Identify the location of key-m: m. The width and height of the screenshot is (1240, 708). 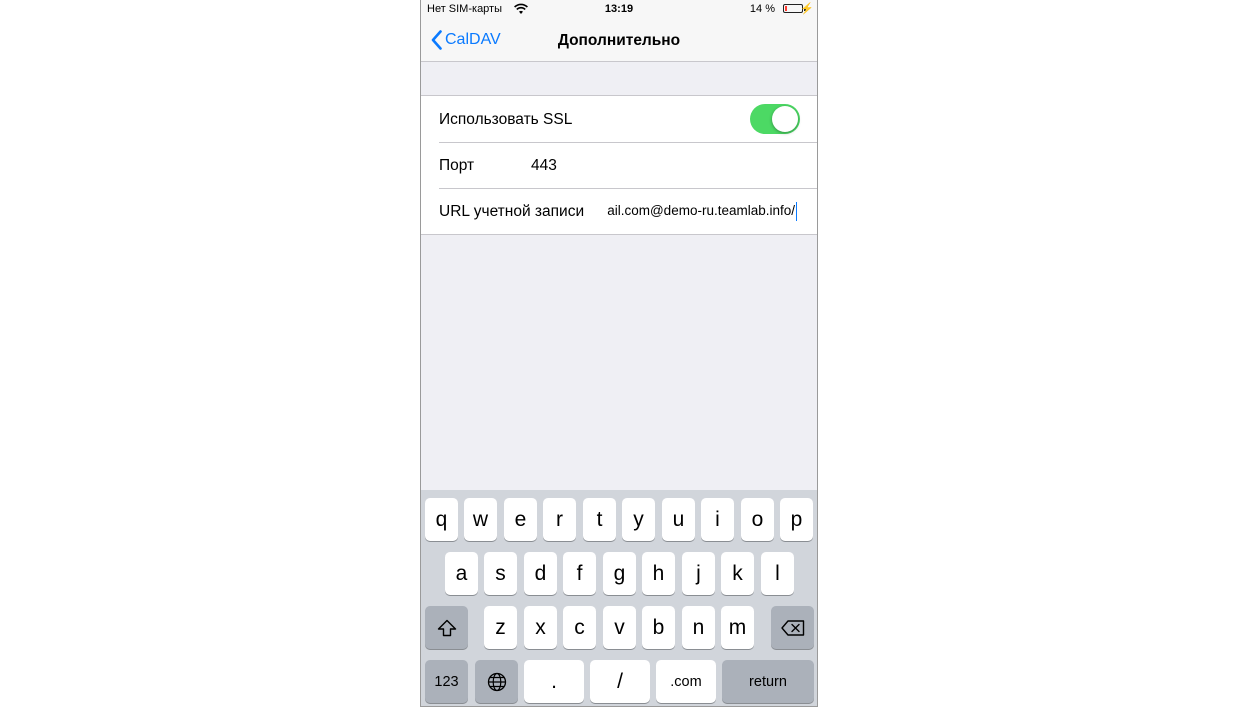
(737, 627).